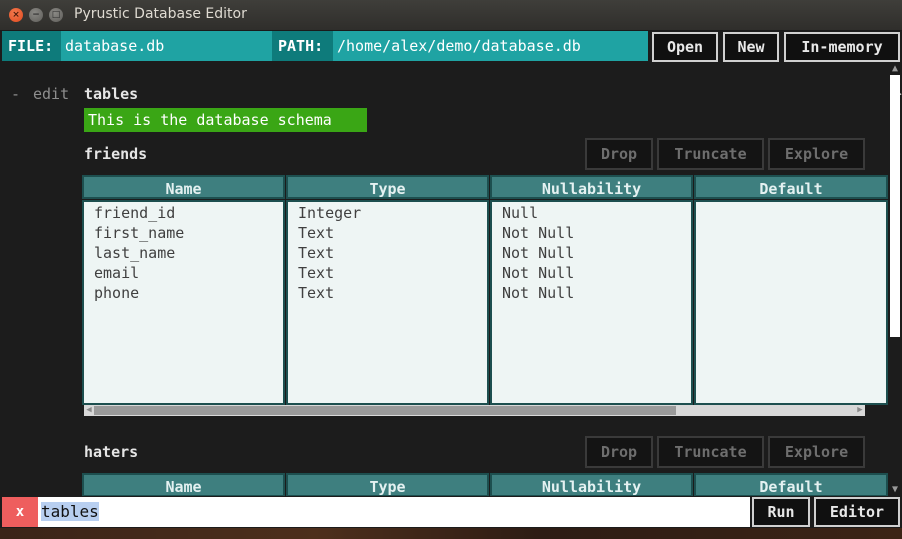 The height and width of the screenshot is (539, 902). I want to click on drop-button-friends: Drop, so click(619, 154).